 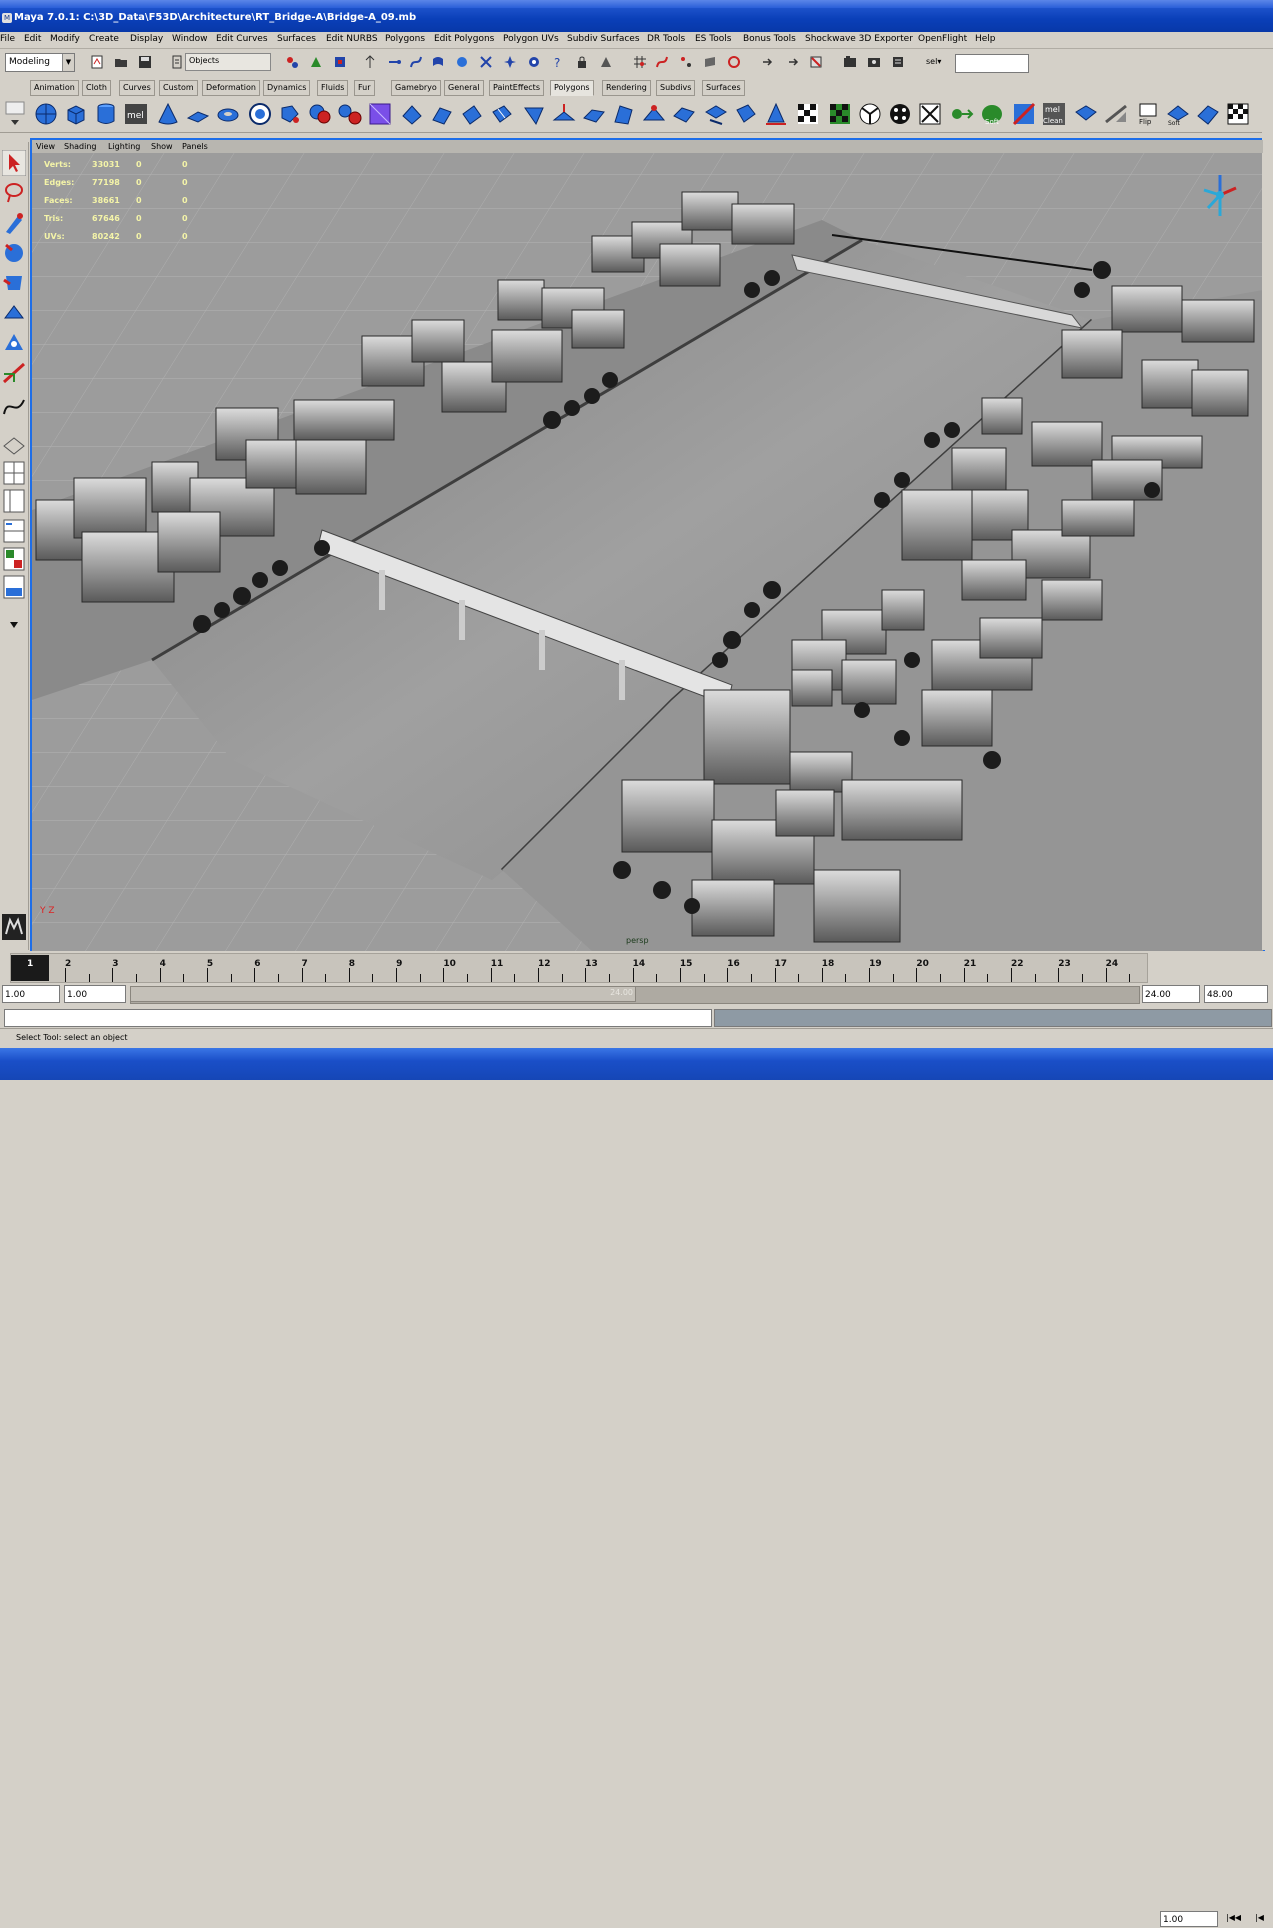 I want to click on checker-map-icon, so click(x=1238, y=114).